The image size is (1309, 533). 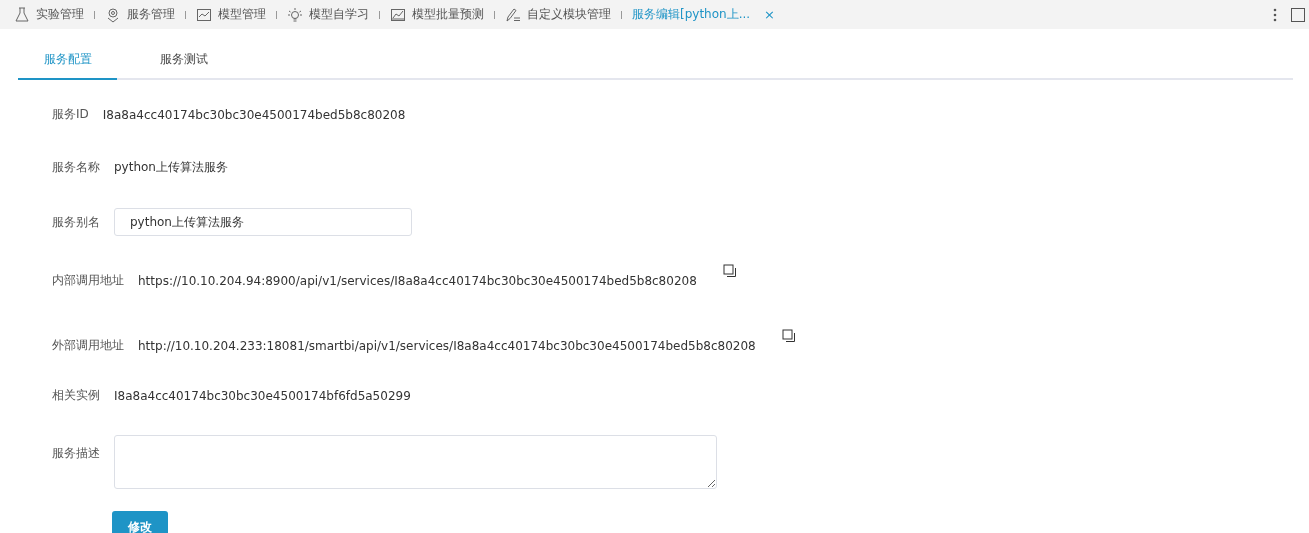 What do you see at coordinates (88, 345) in the screenshot?
I see `field-label: 外部调用地址` at bounding box center [88, 345].